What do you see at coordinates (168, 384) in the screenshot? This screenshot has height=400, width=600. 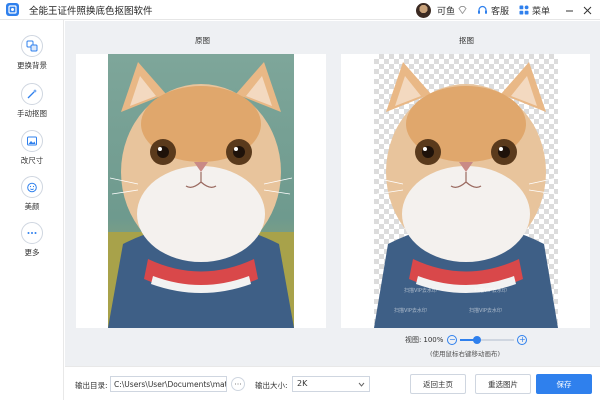 I see `output-dir-field: C:\Users\User\Documents\matting_` at bounding box center [168, 384].